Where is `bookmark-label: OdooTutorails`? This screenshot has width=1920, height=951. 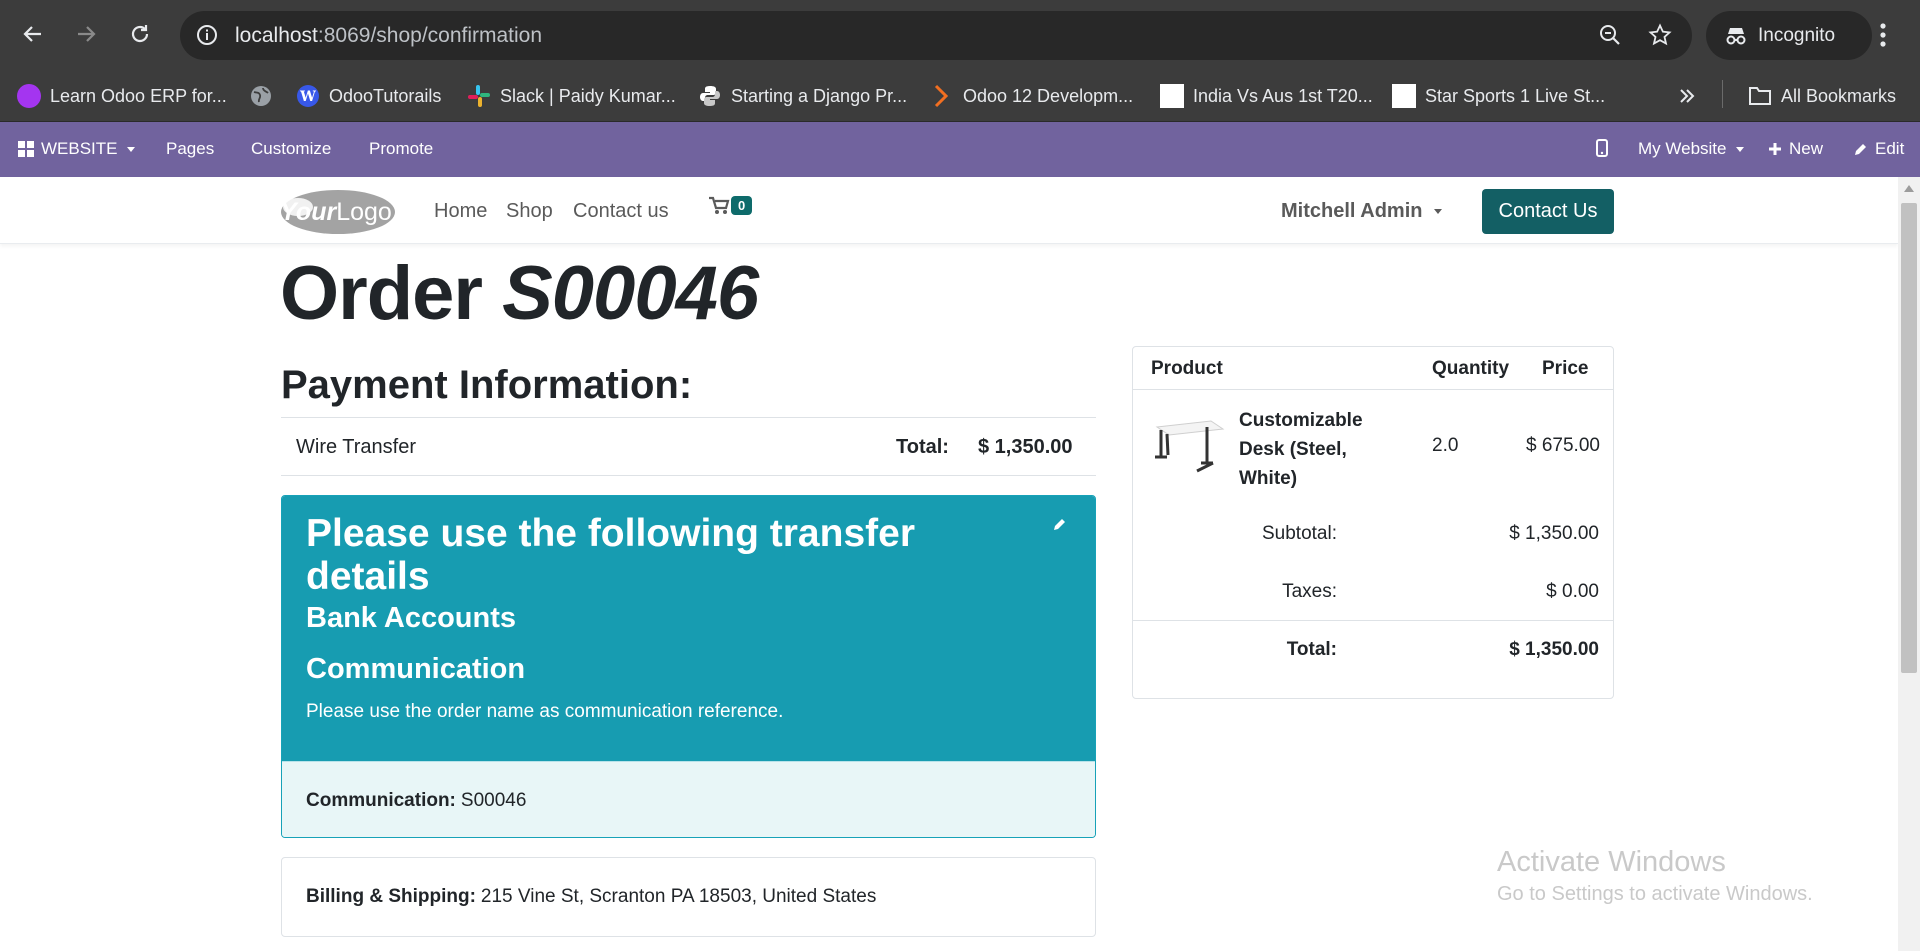
bookmark-label: OdooTutorails is located at coordinates (385, 95).